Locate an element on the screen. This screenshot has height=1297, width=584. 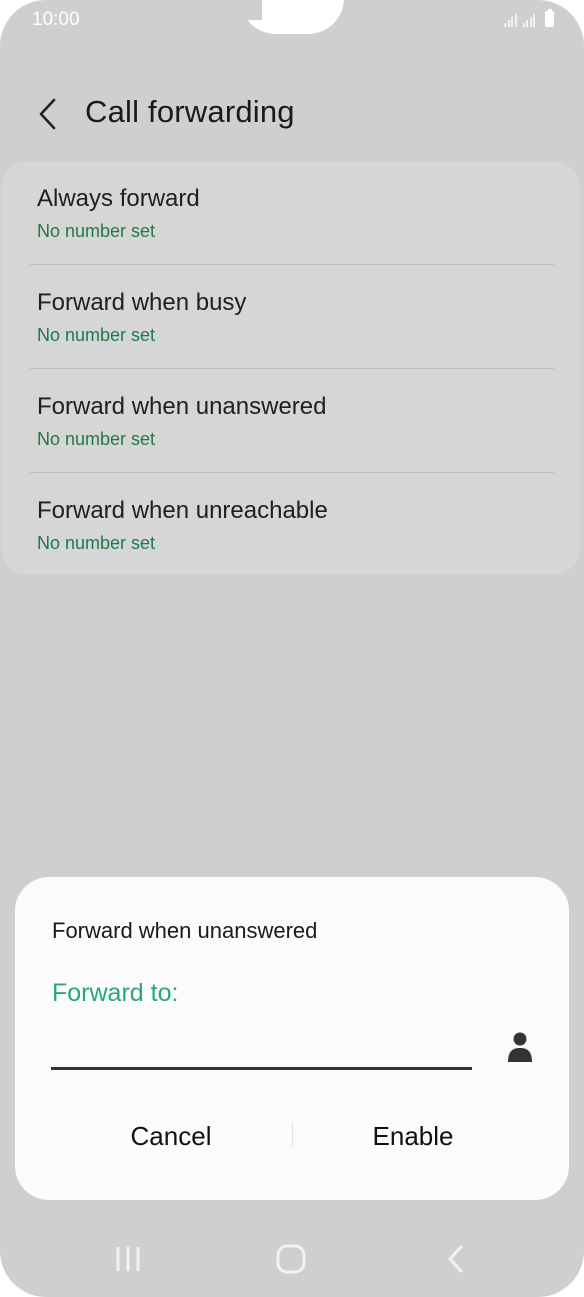
home-icon is located at coordinates (291, 1259).